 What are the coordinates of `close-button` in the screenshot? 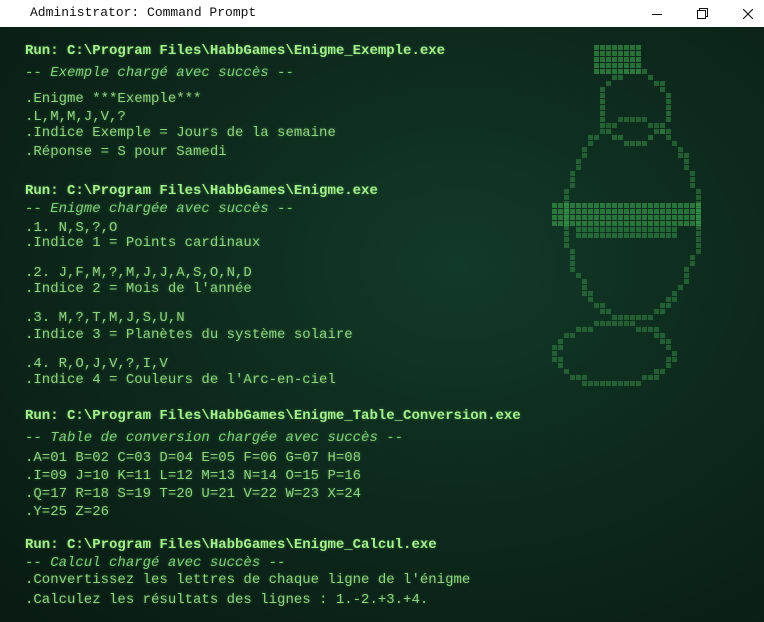 It's located at (744, 13).